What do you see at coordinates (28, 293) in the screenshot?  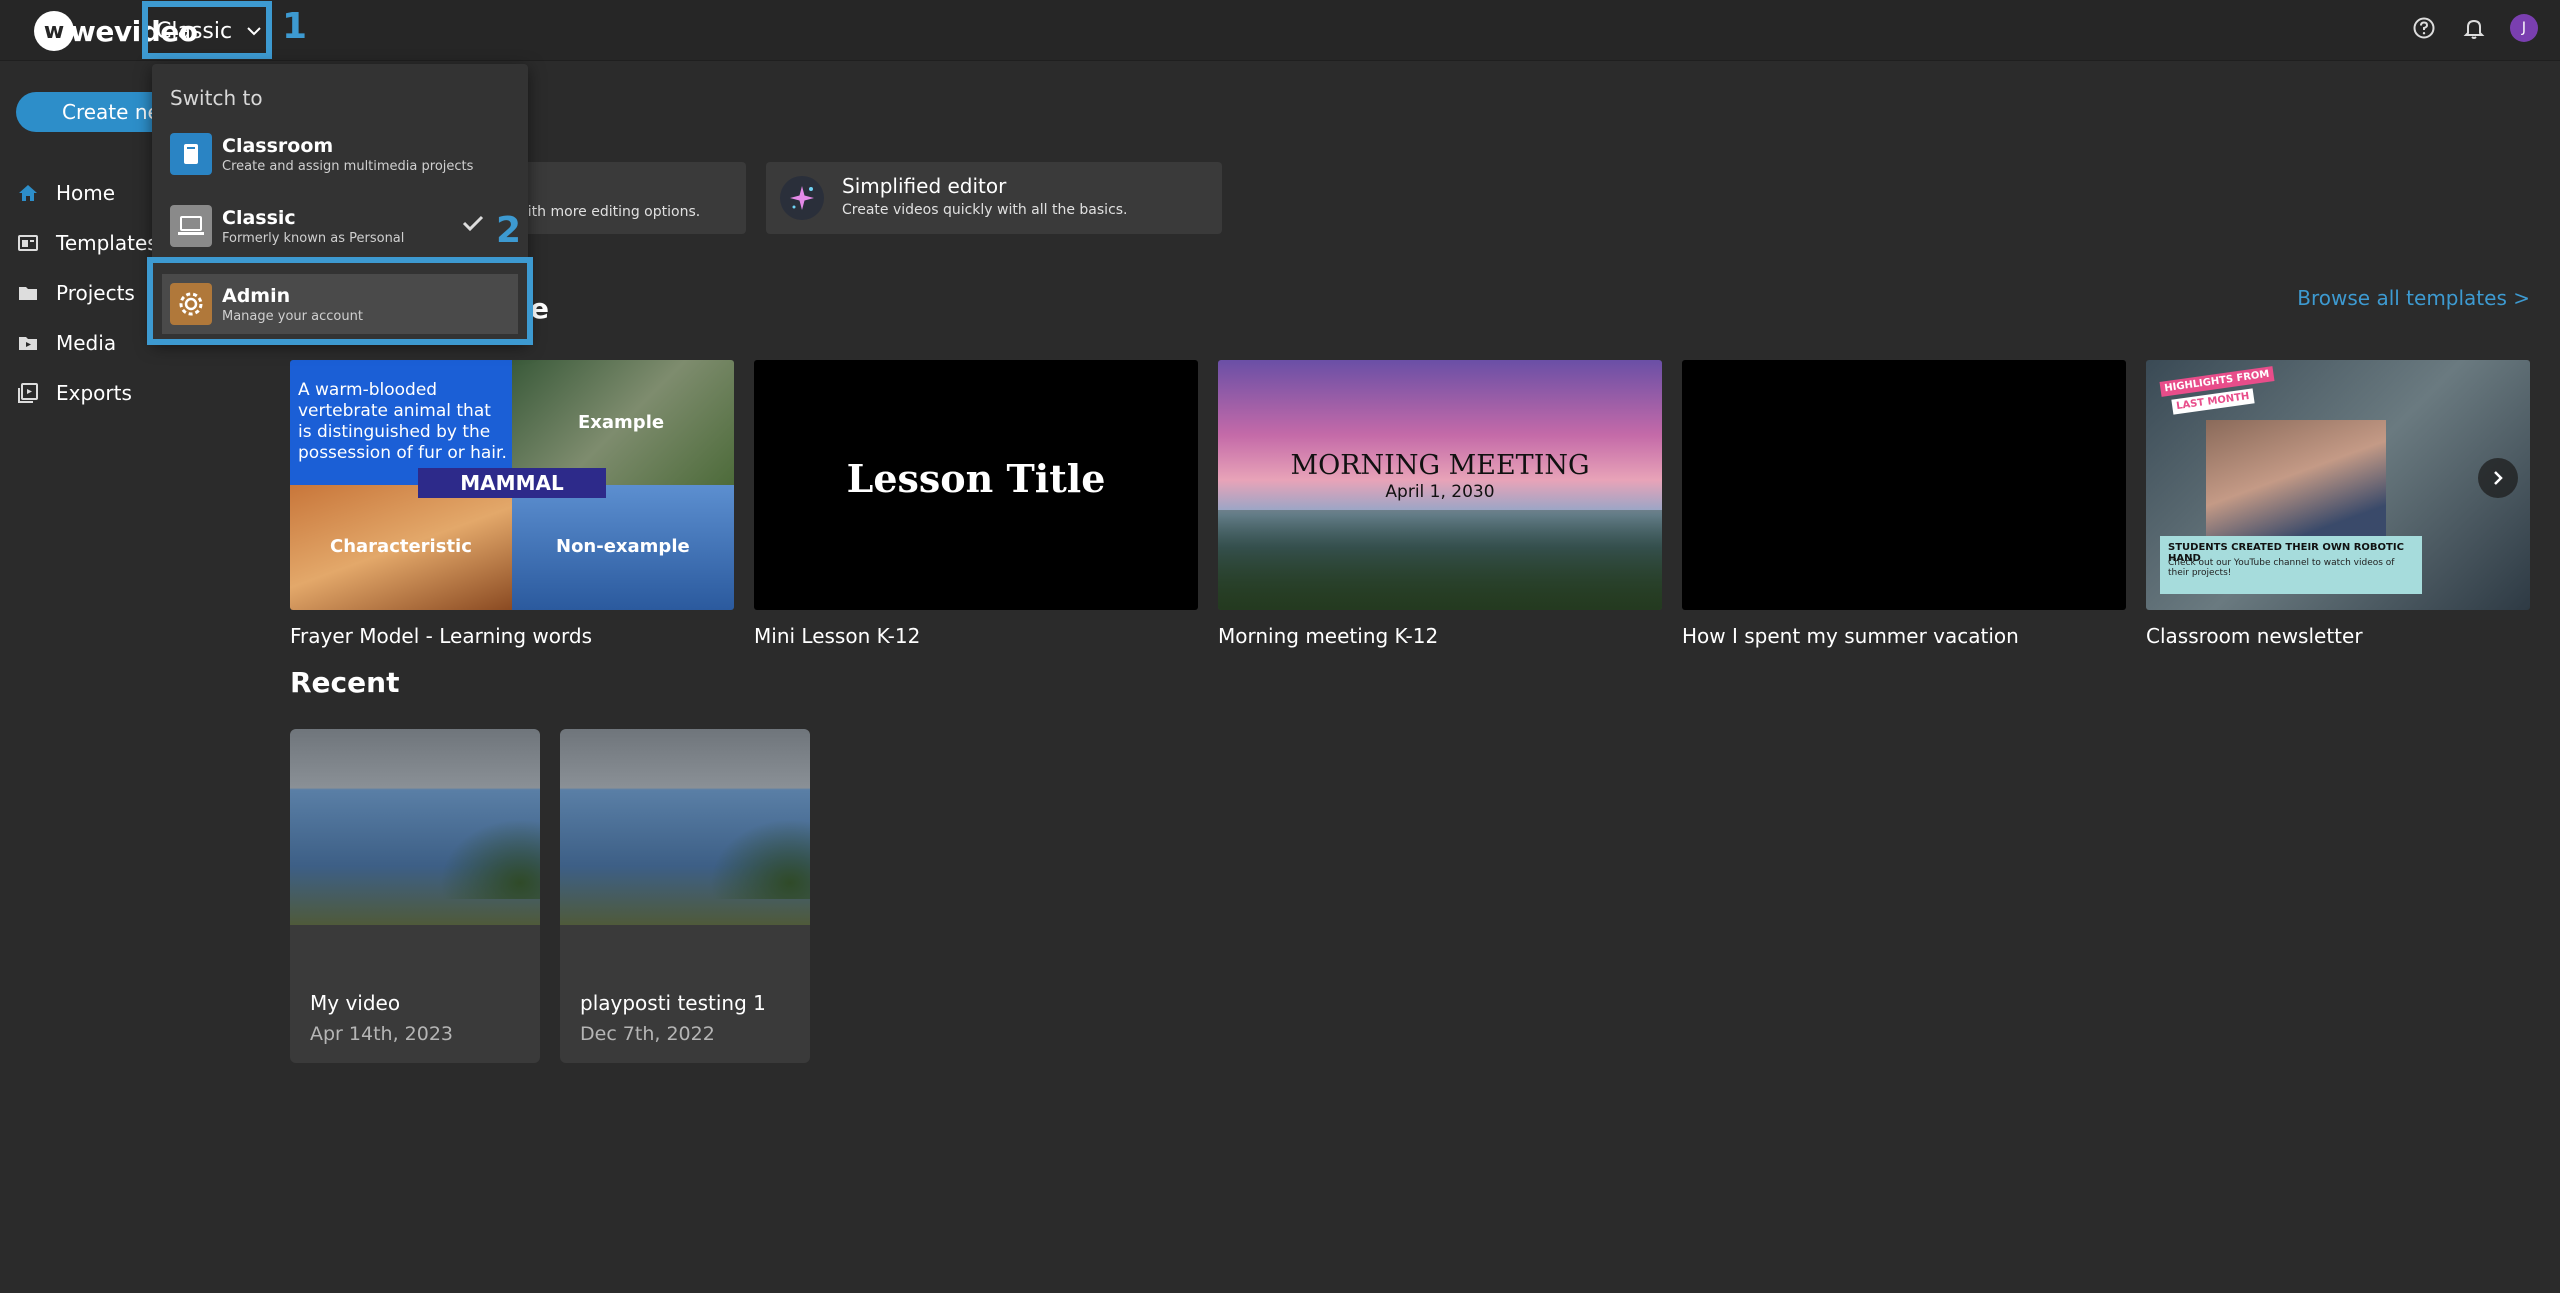 I see `folder-icon` at bounding box center [28, 293].